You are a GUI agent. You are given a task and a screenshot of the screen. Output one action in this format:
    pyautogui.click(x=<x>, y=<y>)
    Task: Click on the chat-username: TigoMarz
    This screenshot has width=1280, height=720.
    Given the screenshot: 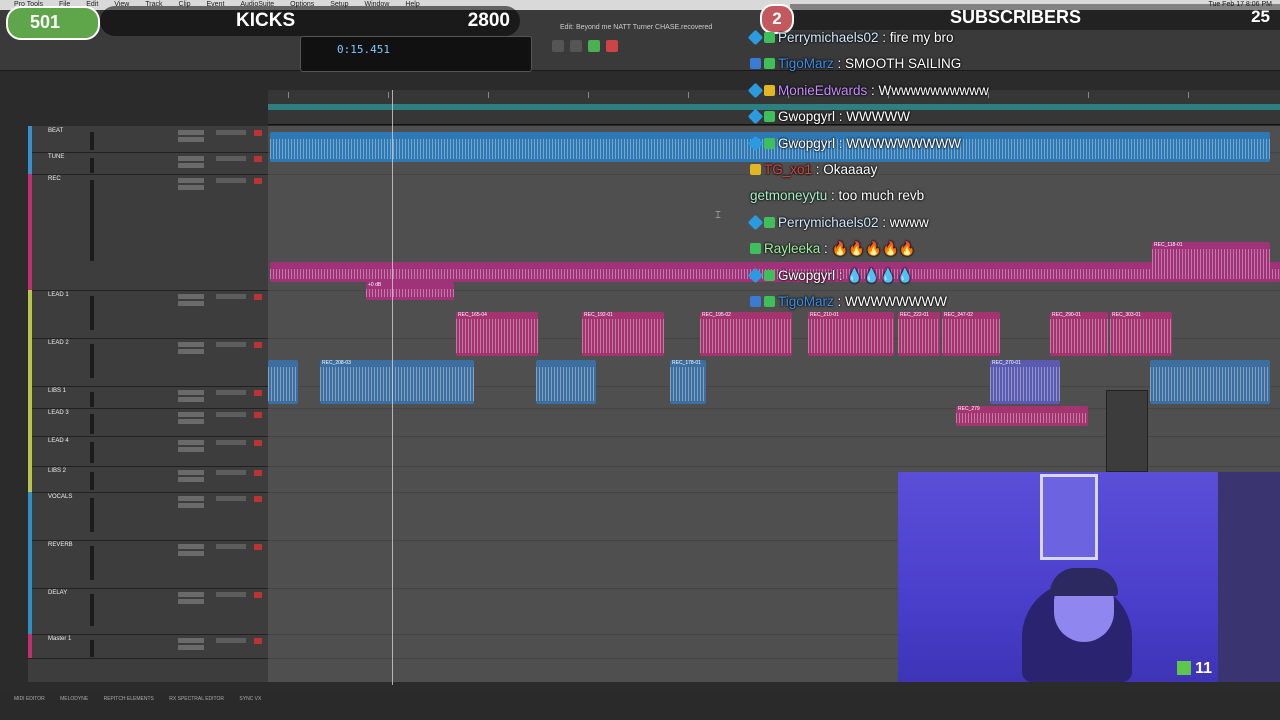 What is the action you would take?
    pyautogui.click(x=806, y=63)
    